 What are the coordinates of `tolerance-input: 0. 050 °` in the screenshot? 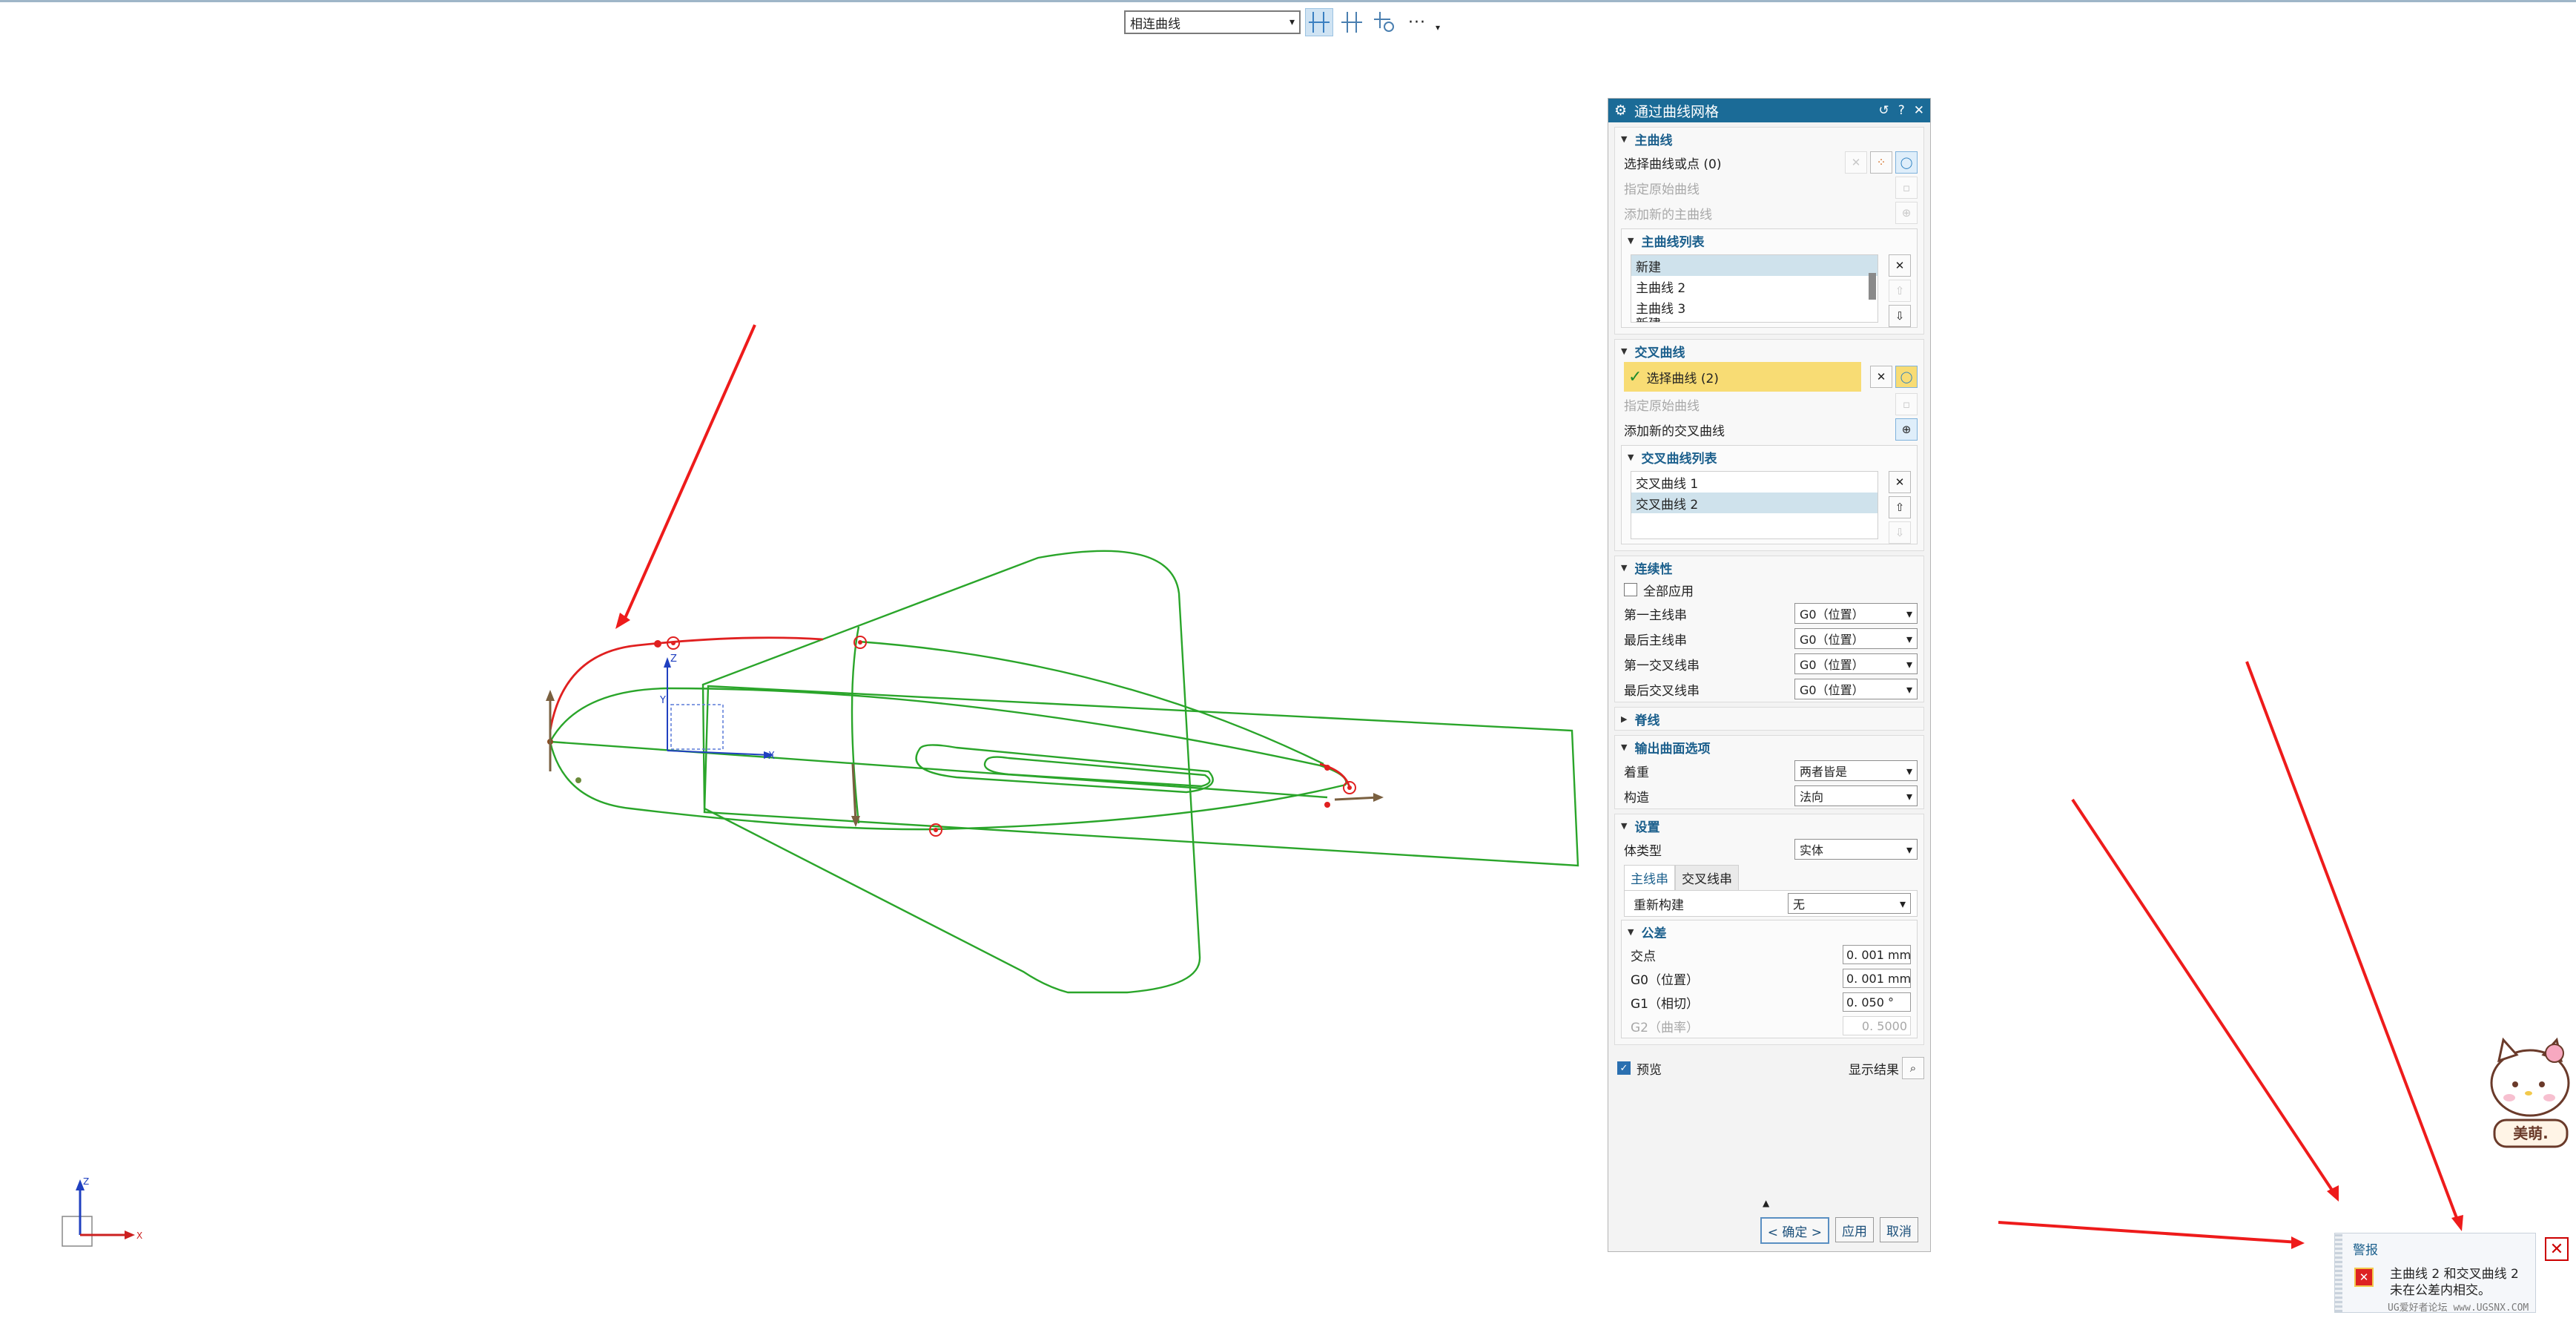 It's located at (1877, 1002).